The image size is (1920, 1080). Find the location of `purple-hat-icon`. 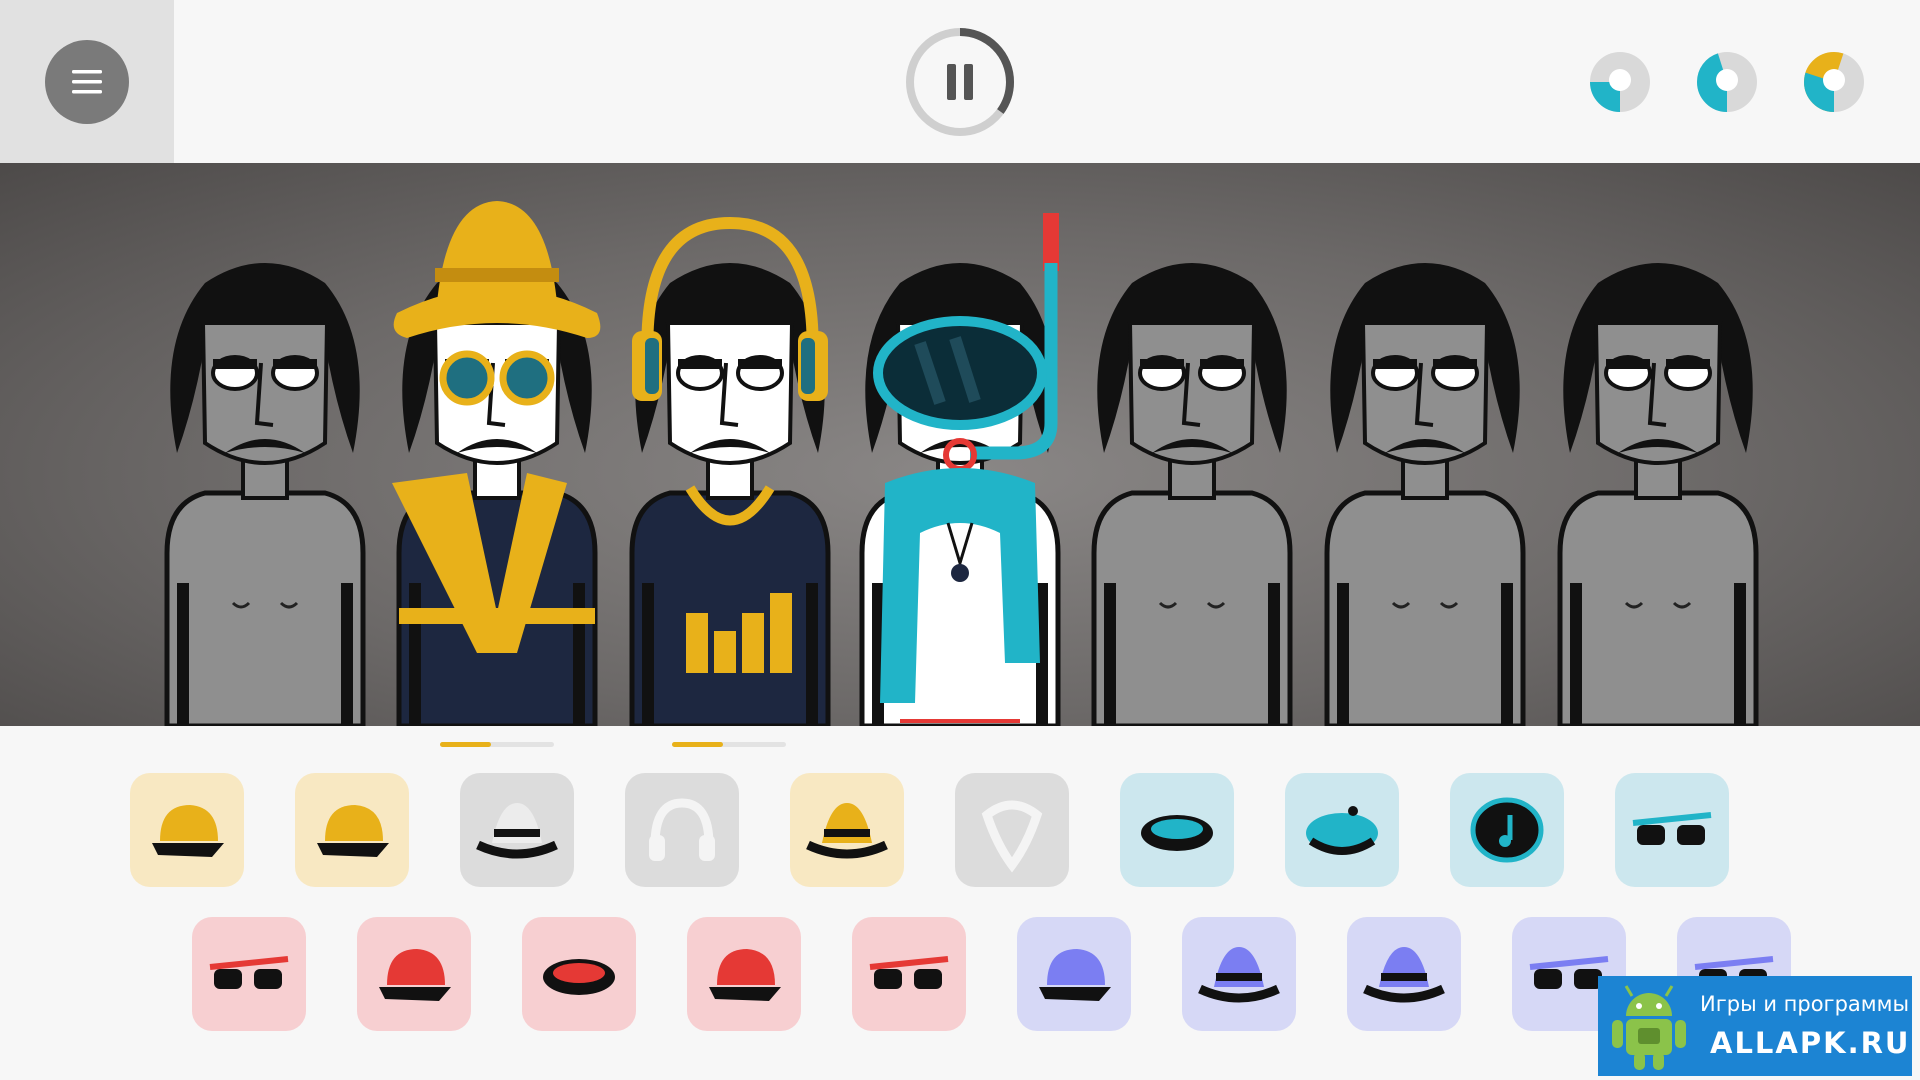

purple-hat-icon is located at coordinates (1404, 975).